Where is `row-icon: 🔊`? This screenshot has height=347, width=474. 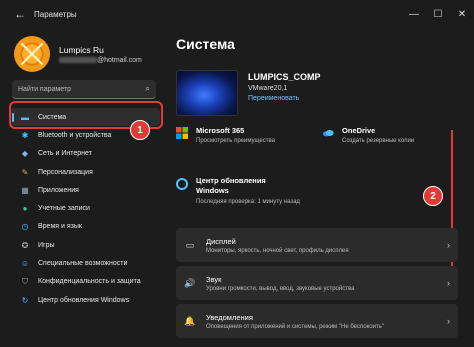
row-icon: 🔊 is located at coordinates (190, 282).